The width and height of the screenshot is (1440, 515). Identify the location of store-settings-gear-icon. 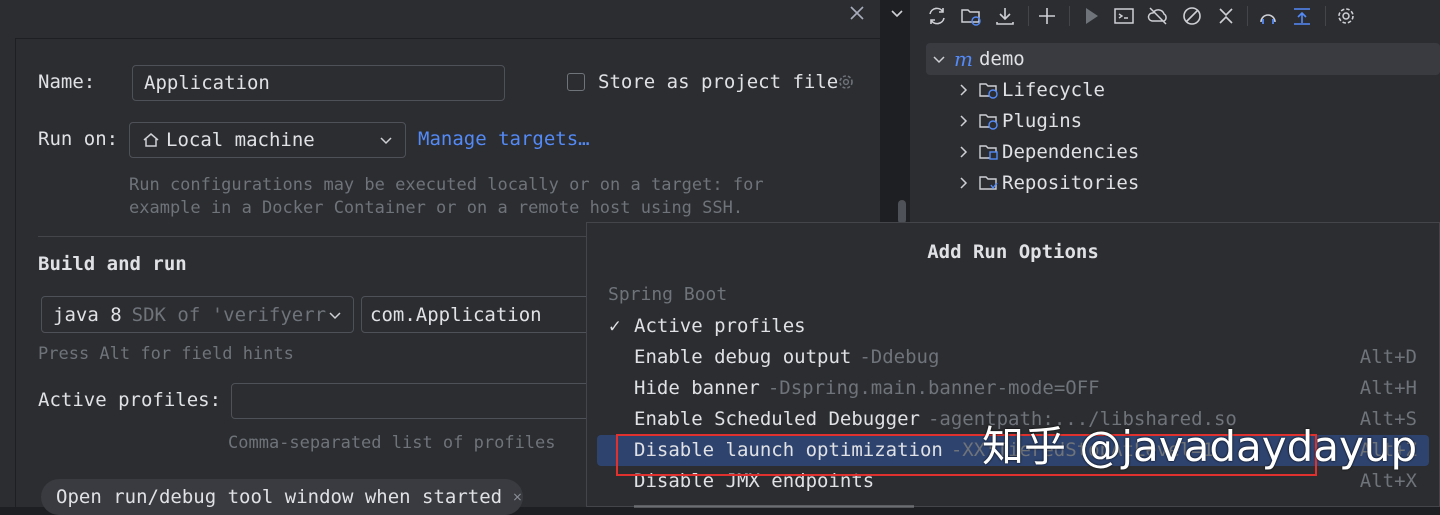
(846, 82).